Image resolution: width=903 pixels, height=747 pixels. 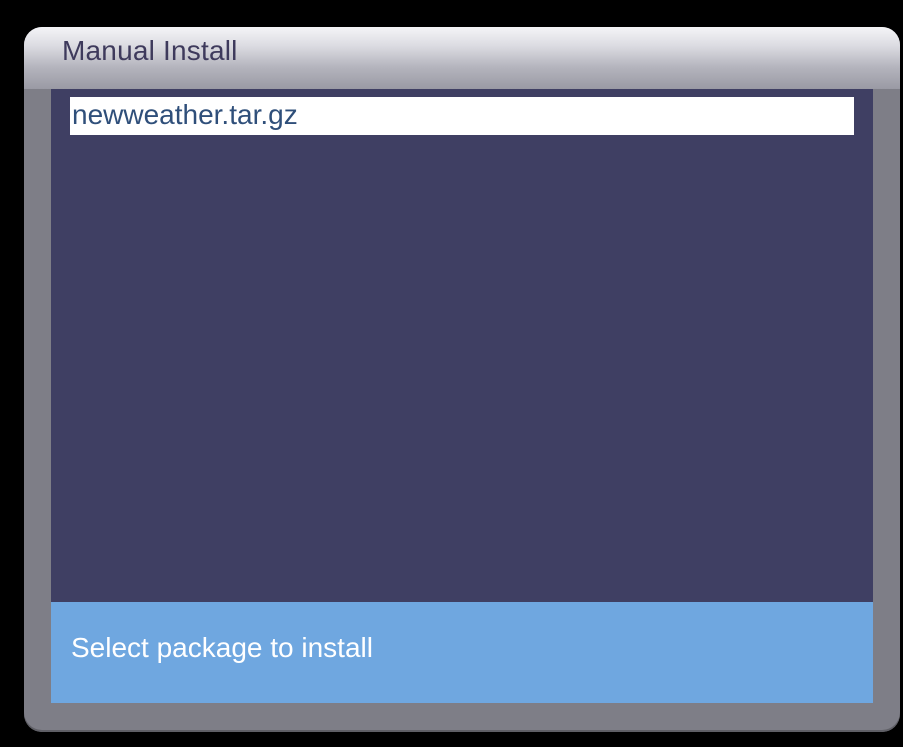 I want to click on status-message: Select package to install, so click(x=222, y=647).